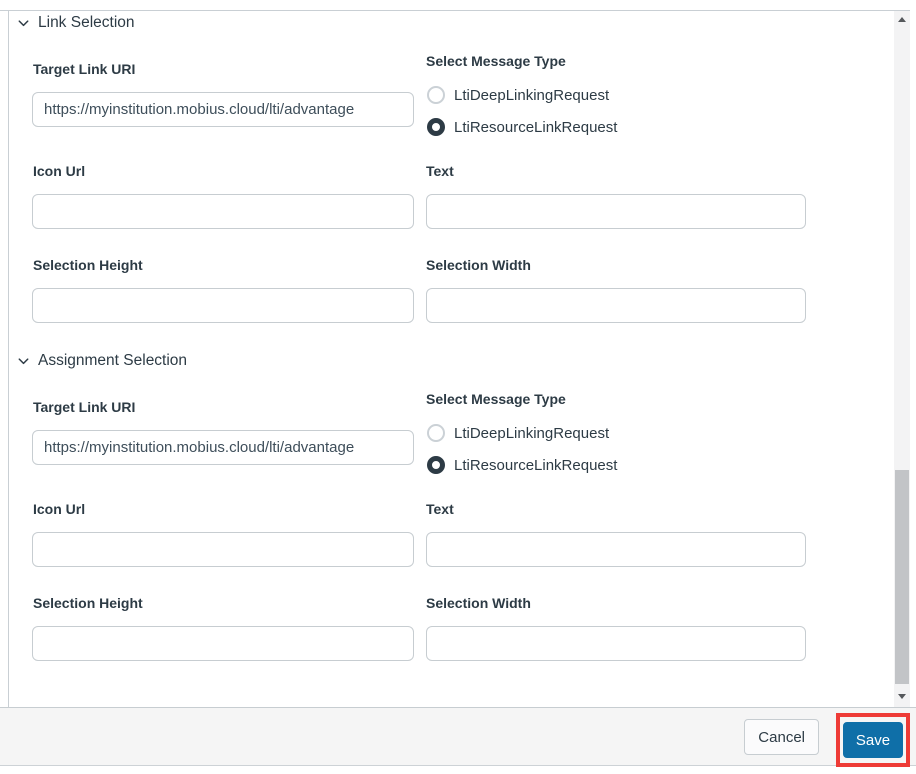  I want to click on scroll-down-arrow-icon, so click(902, 696).